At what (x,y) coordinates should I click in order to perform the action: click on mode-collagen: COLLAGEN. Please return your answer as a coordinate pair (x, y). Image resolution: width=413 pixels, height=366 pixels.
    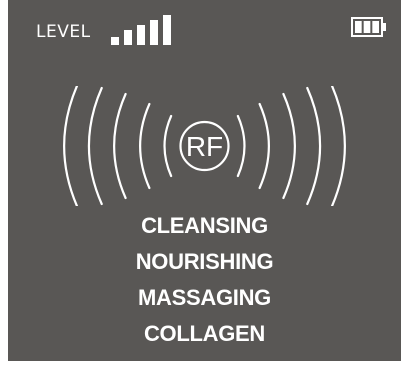
    Looking at the image, I should click on (204, 333).